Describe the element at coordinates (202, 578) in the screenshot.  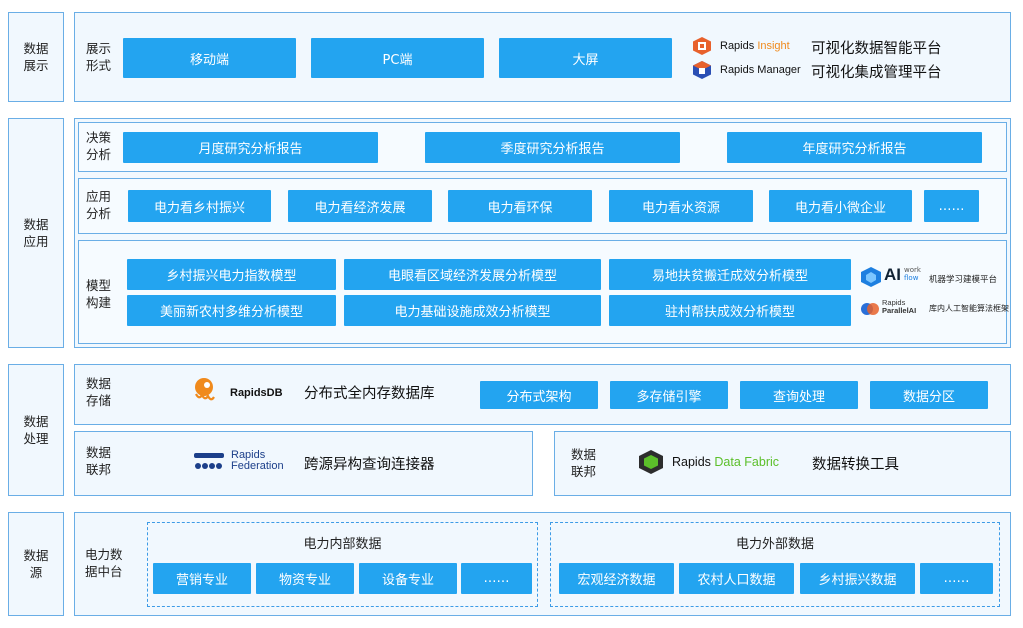
I see `internal-marketing-button: 营销专业` at that location.